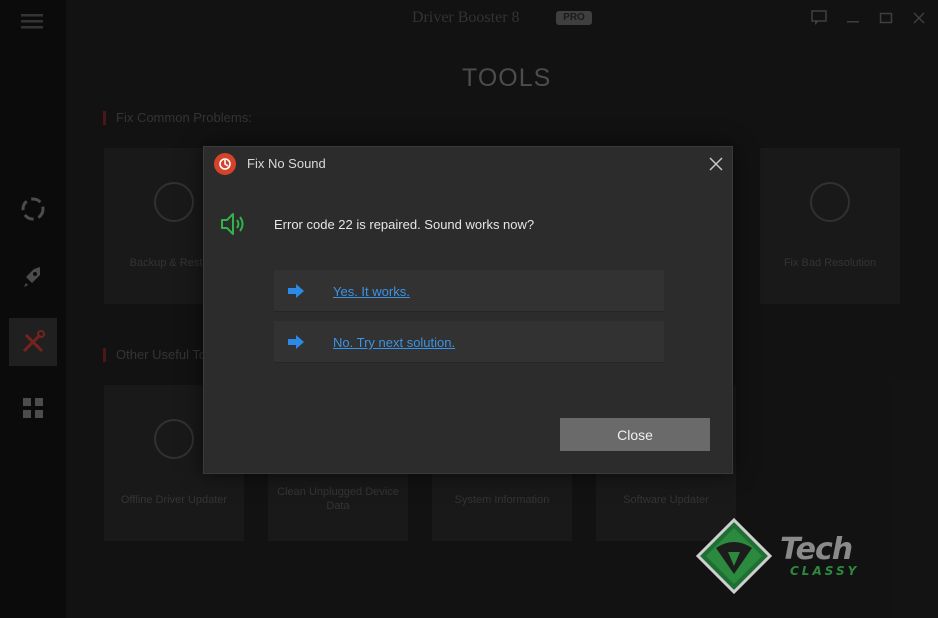 The image size is (938, 618). I want to click on dialog-title: Fix No Sound, so click(286, 163).